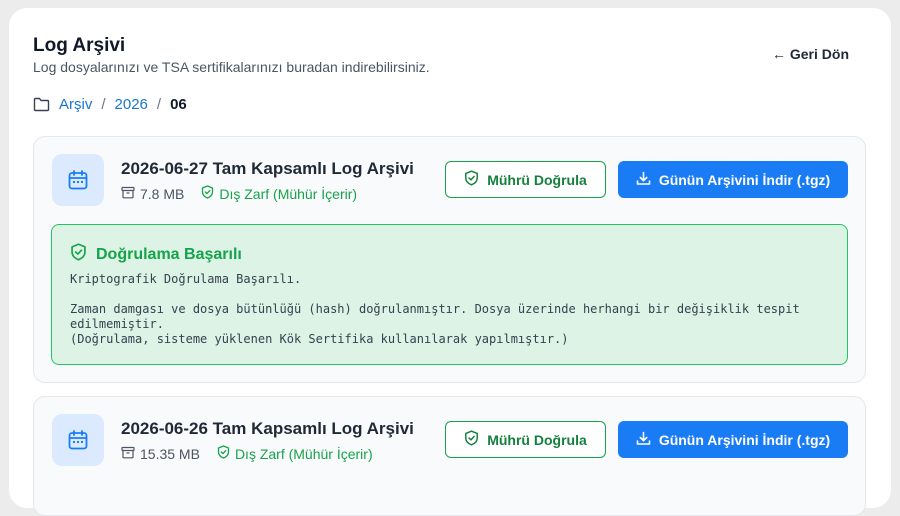 This screenshot has width=900, height=516. Describe the element at coordinates (810, 54) in the screenshot. I see `back-button: ← Geri Dön` at that location.